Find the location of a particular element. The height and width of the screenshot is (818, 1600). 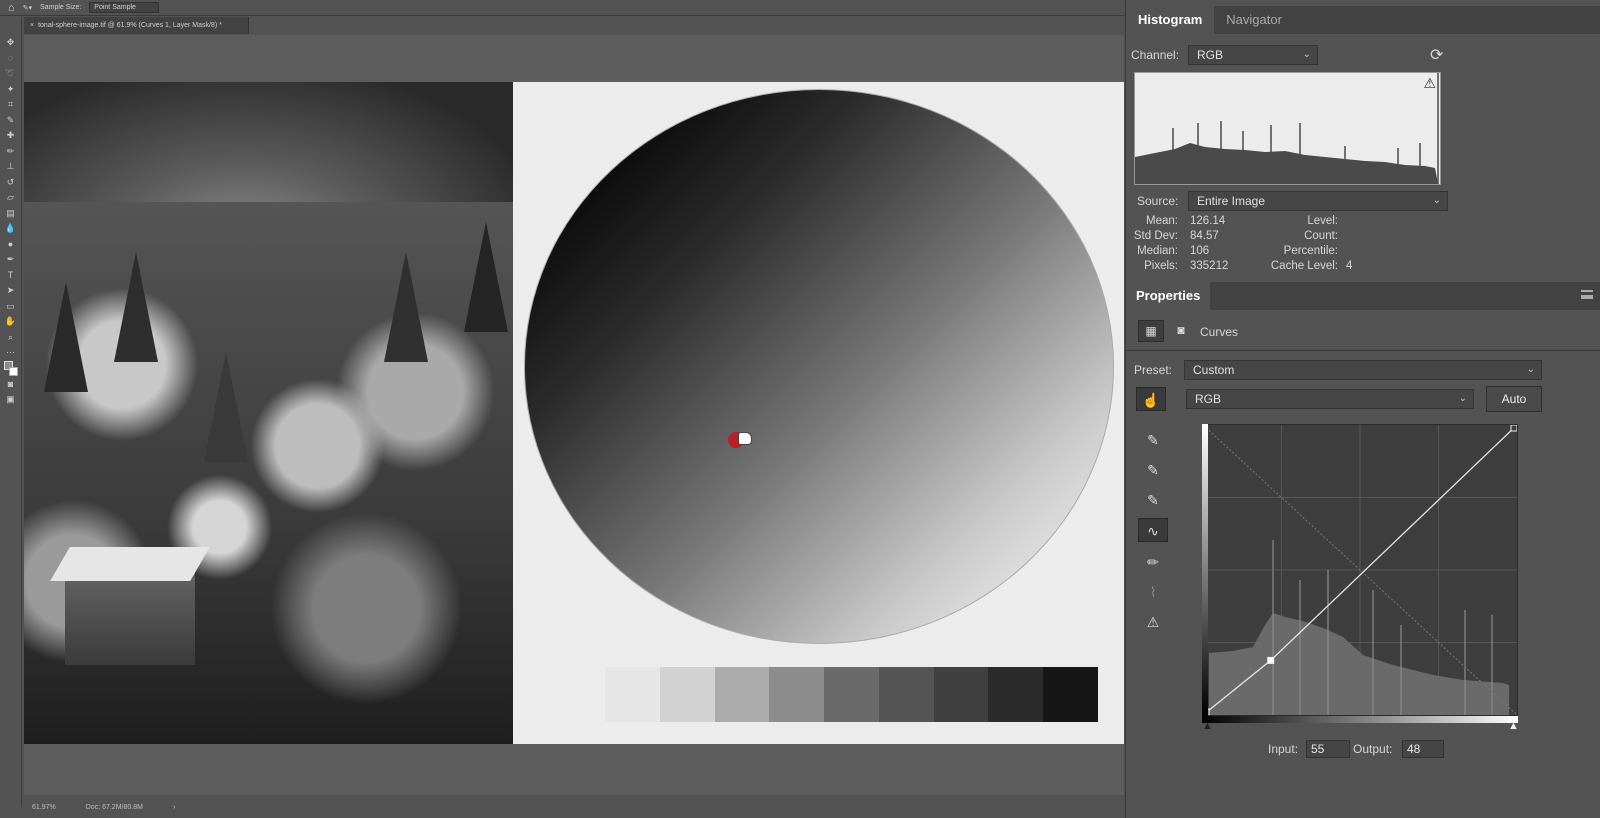

status-bar: 61.97% Doc: 67.2M/80.8M › is located at coordinates (574, 807).